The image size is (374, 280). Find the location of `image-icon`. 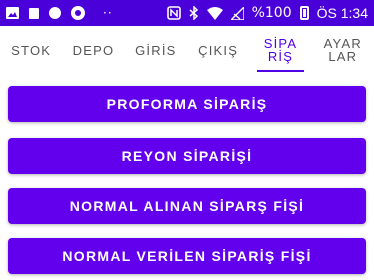

image-icon is located at coordinates (12, 13).